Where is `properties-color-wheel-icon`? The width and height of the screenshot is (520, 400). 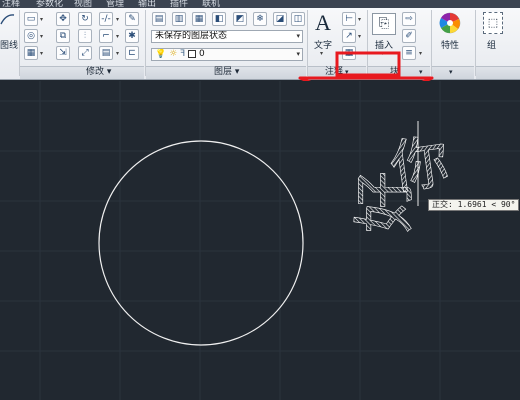
properties-color-wheel-icon is located at coordinates (450, 23).